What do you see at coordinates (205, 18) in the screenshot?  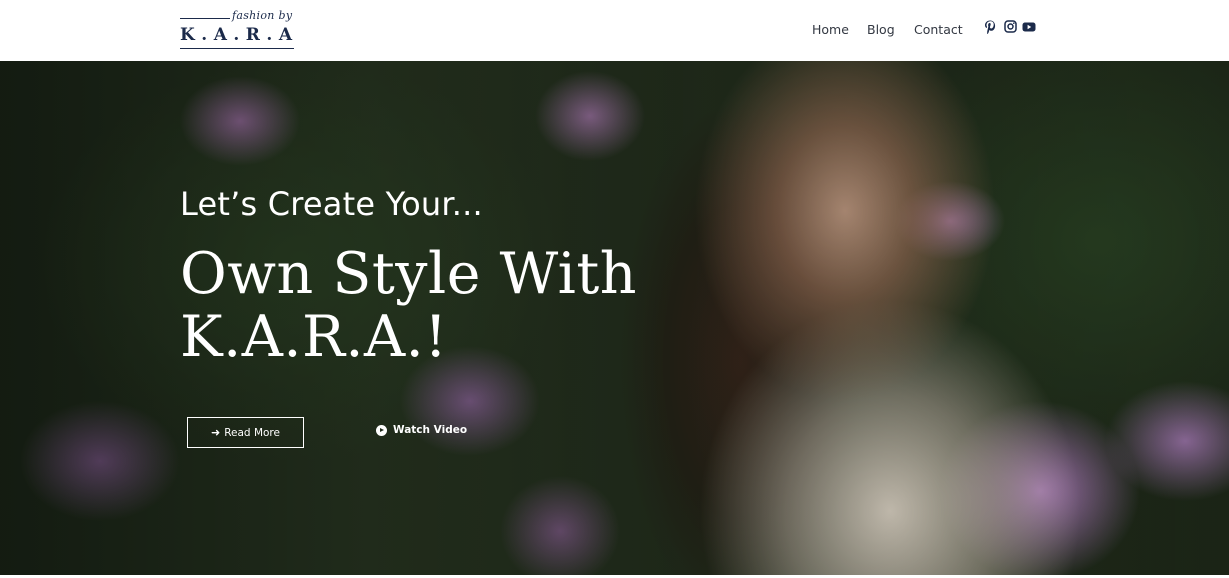 I see `logo-divider` at bounding box center [205, 18].